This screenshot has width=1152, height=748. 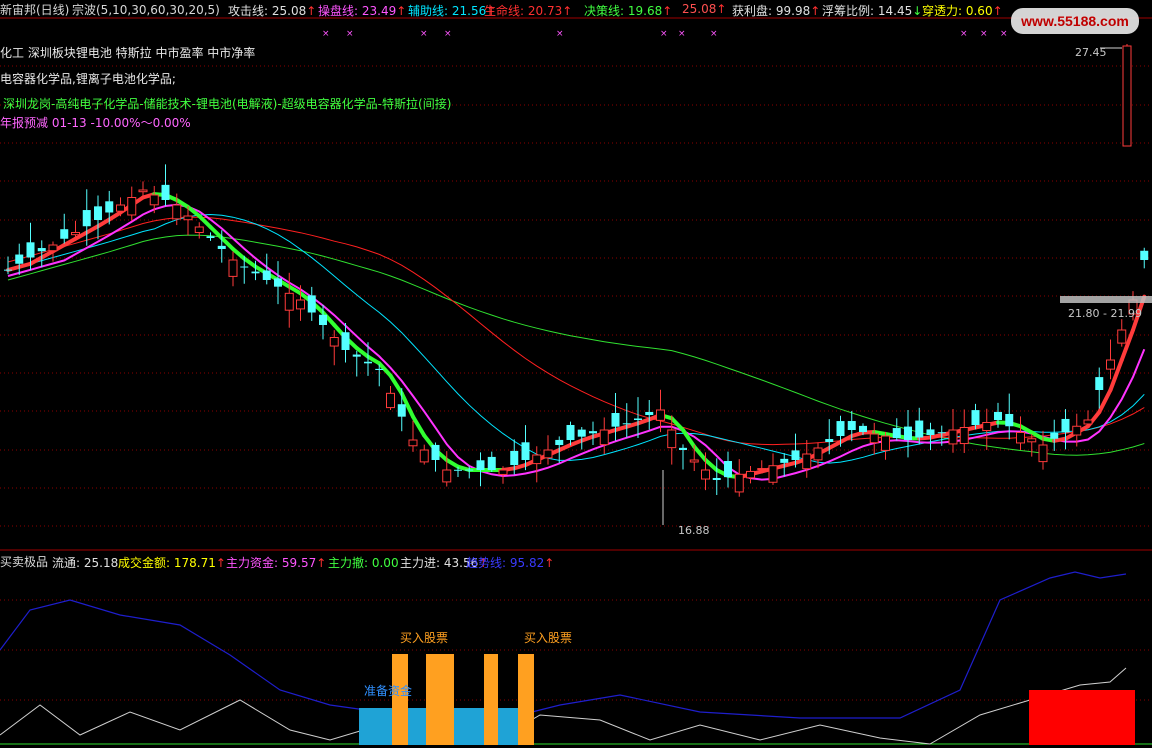 I want to click on indicator-7: 浮筹比例: 14.45↓, so click(x=872, y=11).